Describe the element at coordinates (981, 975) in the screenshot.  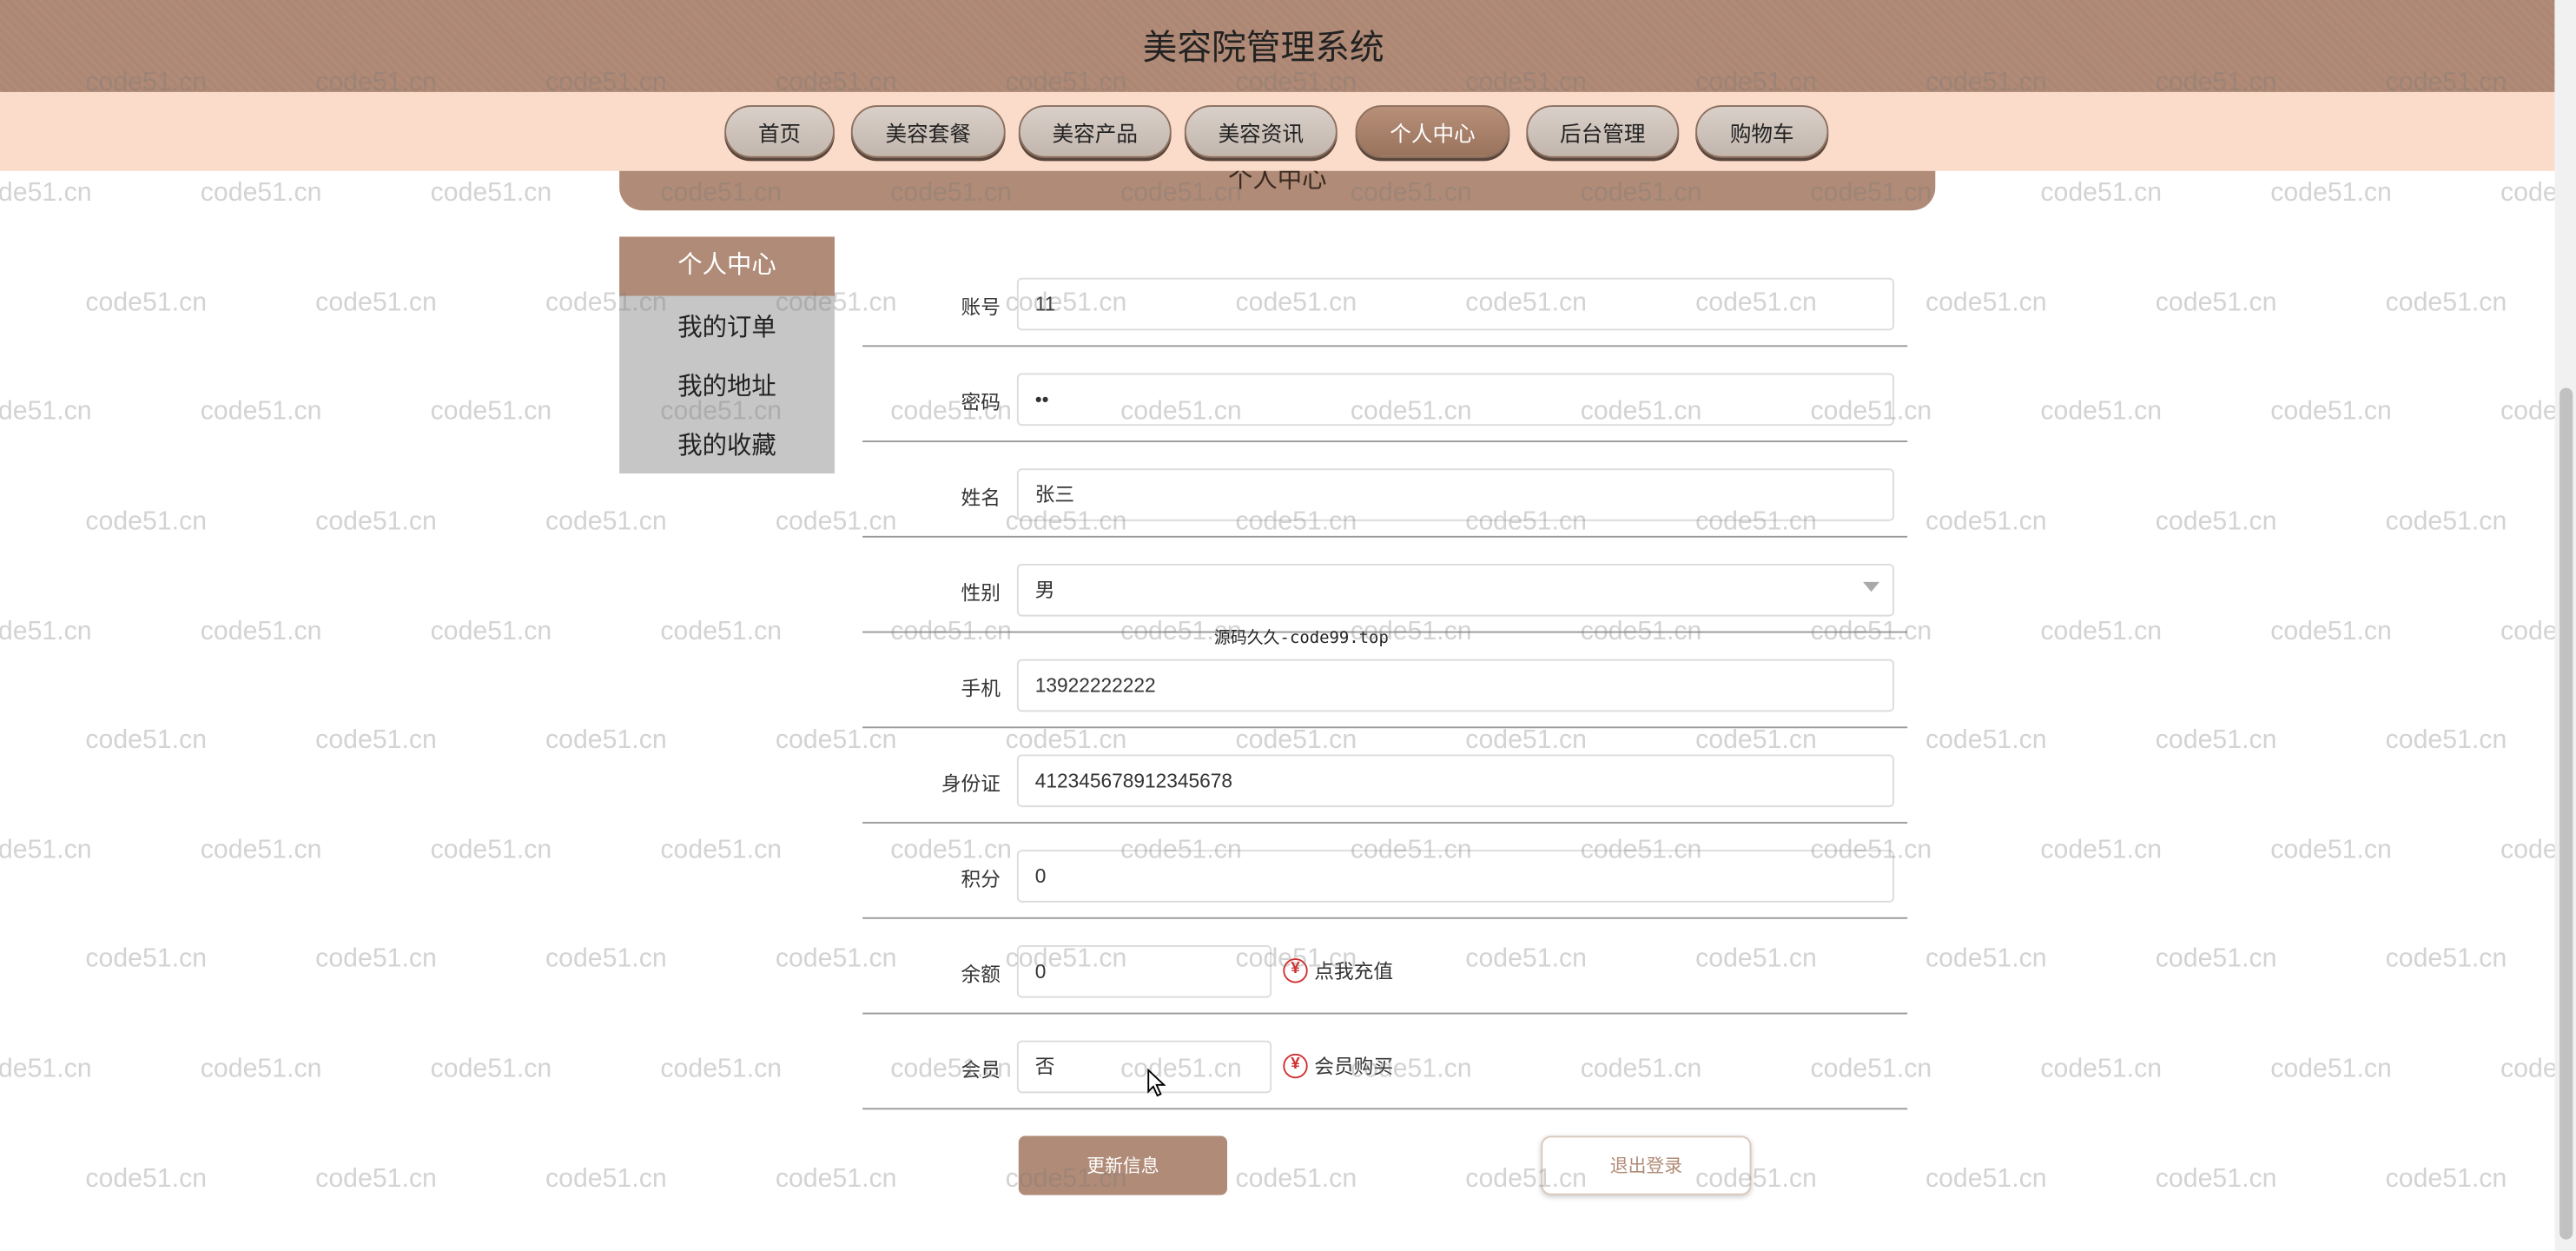
I see `balance-label: 余额` at that location.